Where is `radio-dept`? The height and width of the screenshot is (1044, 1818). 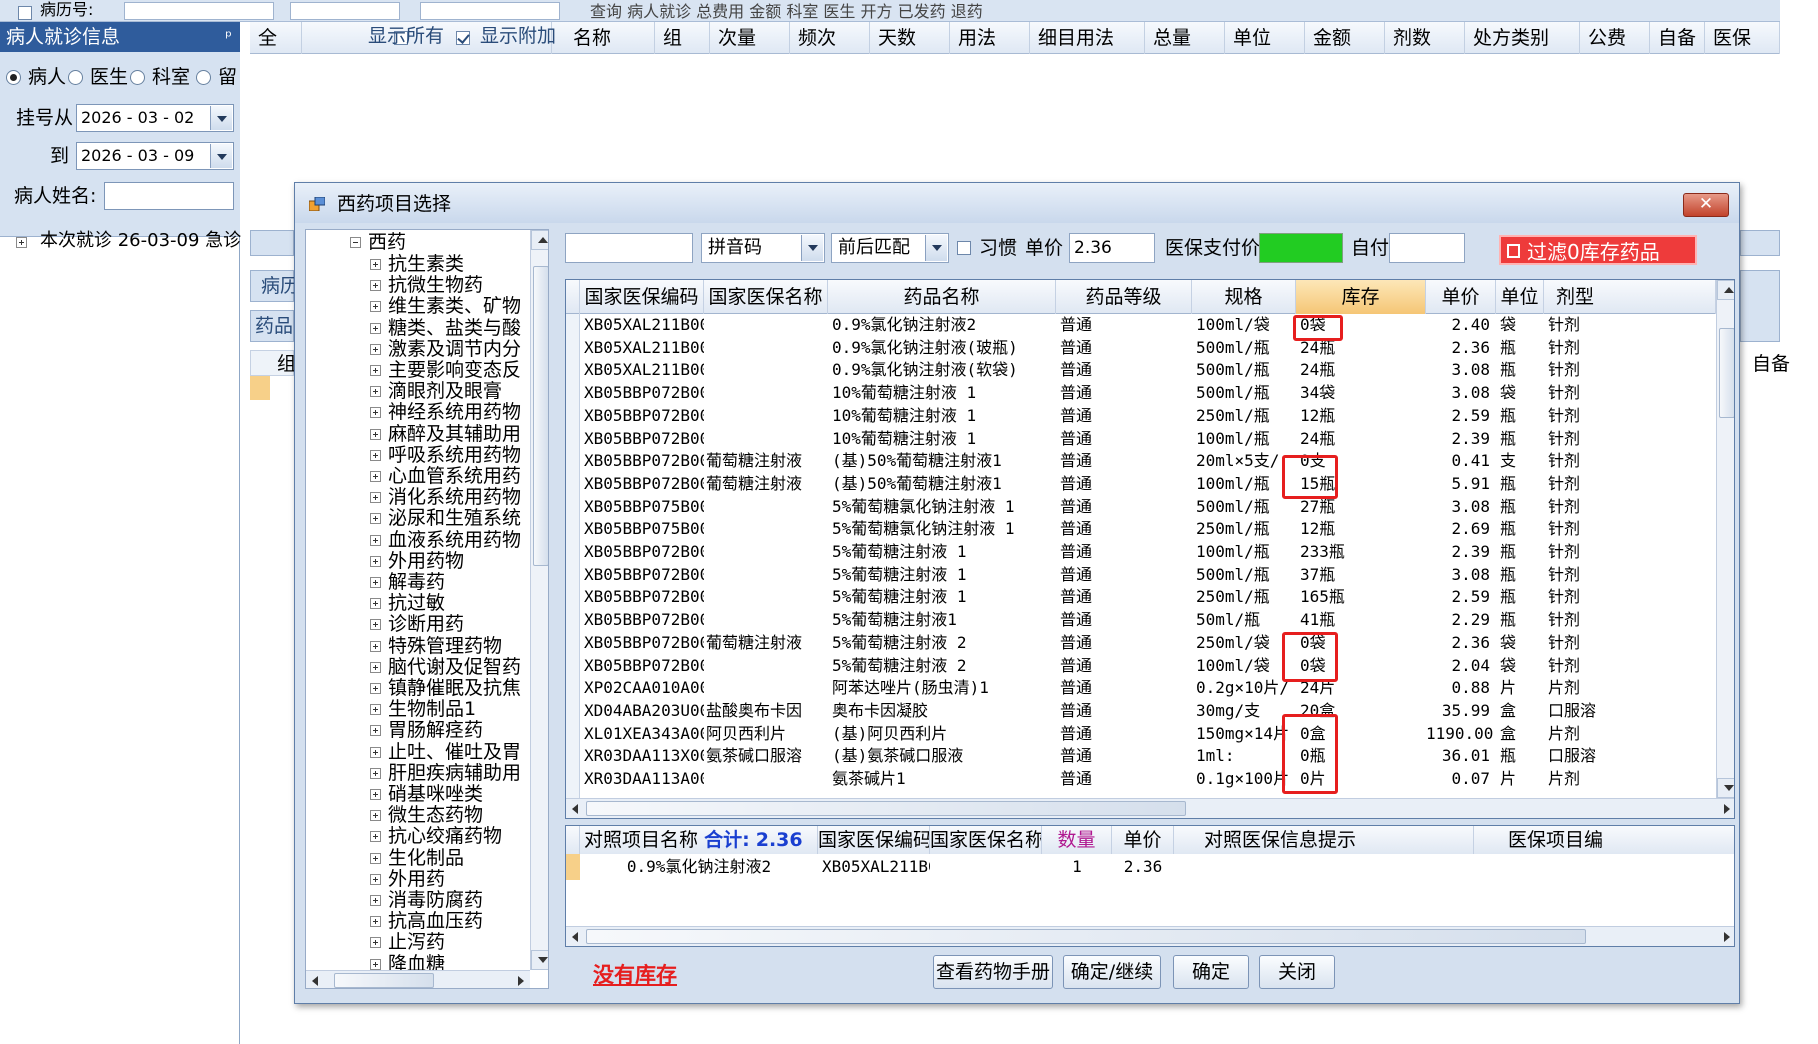
radio-dept is located at coordinates (137, 77).